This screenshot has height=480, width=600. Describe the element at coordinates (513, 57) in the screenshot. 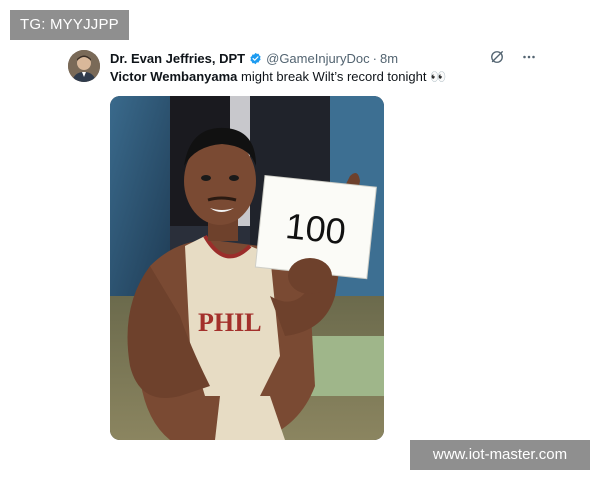

I see `tweet-header-actions` at that location.